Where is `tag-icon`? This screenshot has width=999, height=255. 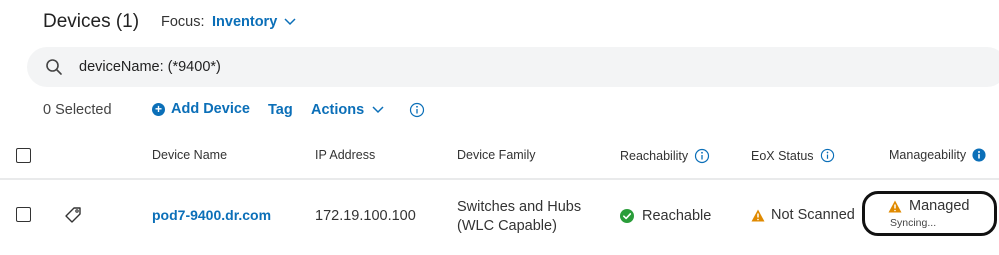
tag-icon is located at coordinates (73, 215).